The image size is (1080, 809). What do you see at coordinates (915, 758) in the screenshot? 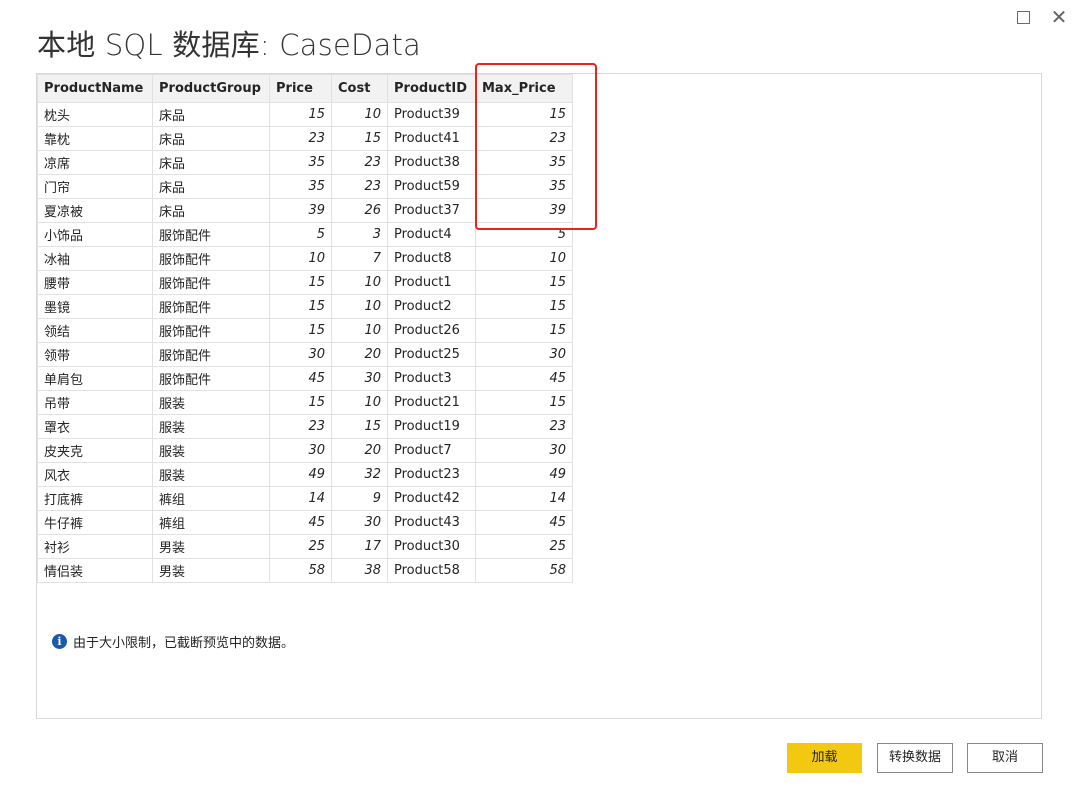
I see `transform-data-button: 转换数据` at bounding box center [915, 758].